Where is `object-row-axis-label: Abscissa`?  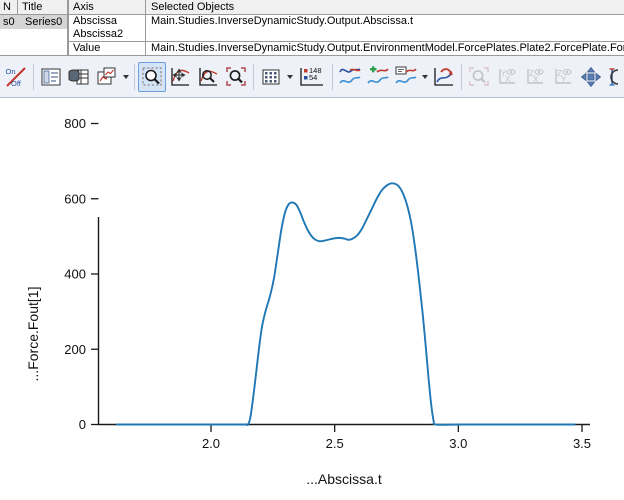
object-row-axis-label: Abscissa is located at coordinates (107, 21).